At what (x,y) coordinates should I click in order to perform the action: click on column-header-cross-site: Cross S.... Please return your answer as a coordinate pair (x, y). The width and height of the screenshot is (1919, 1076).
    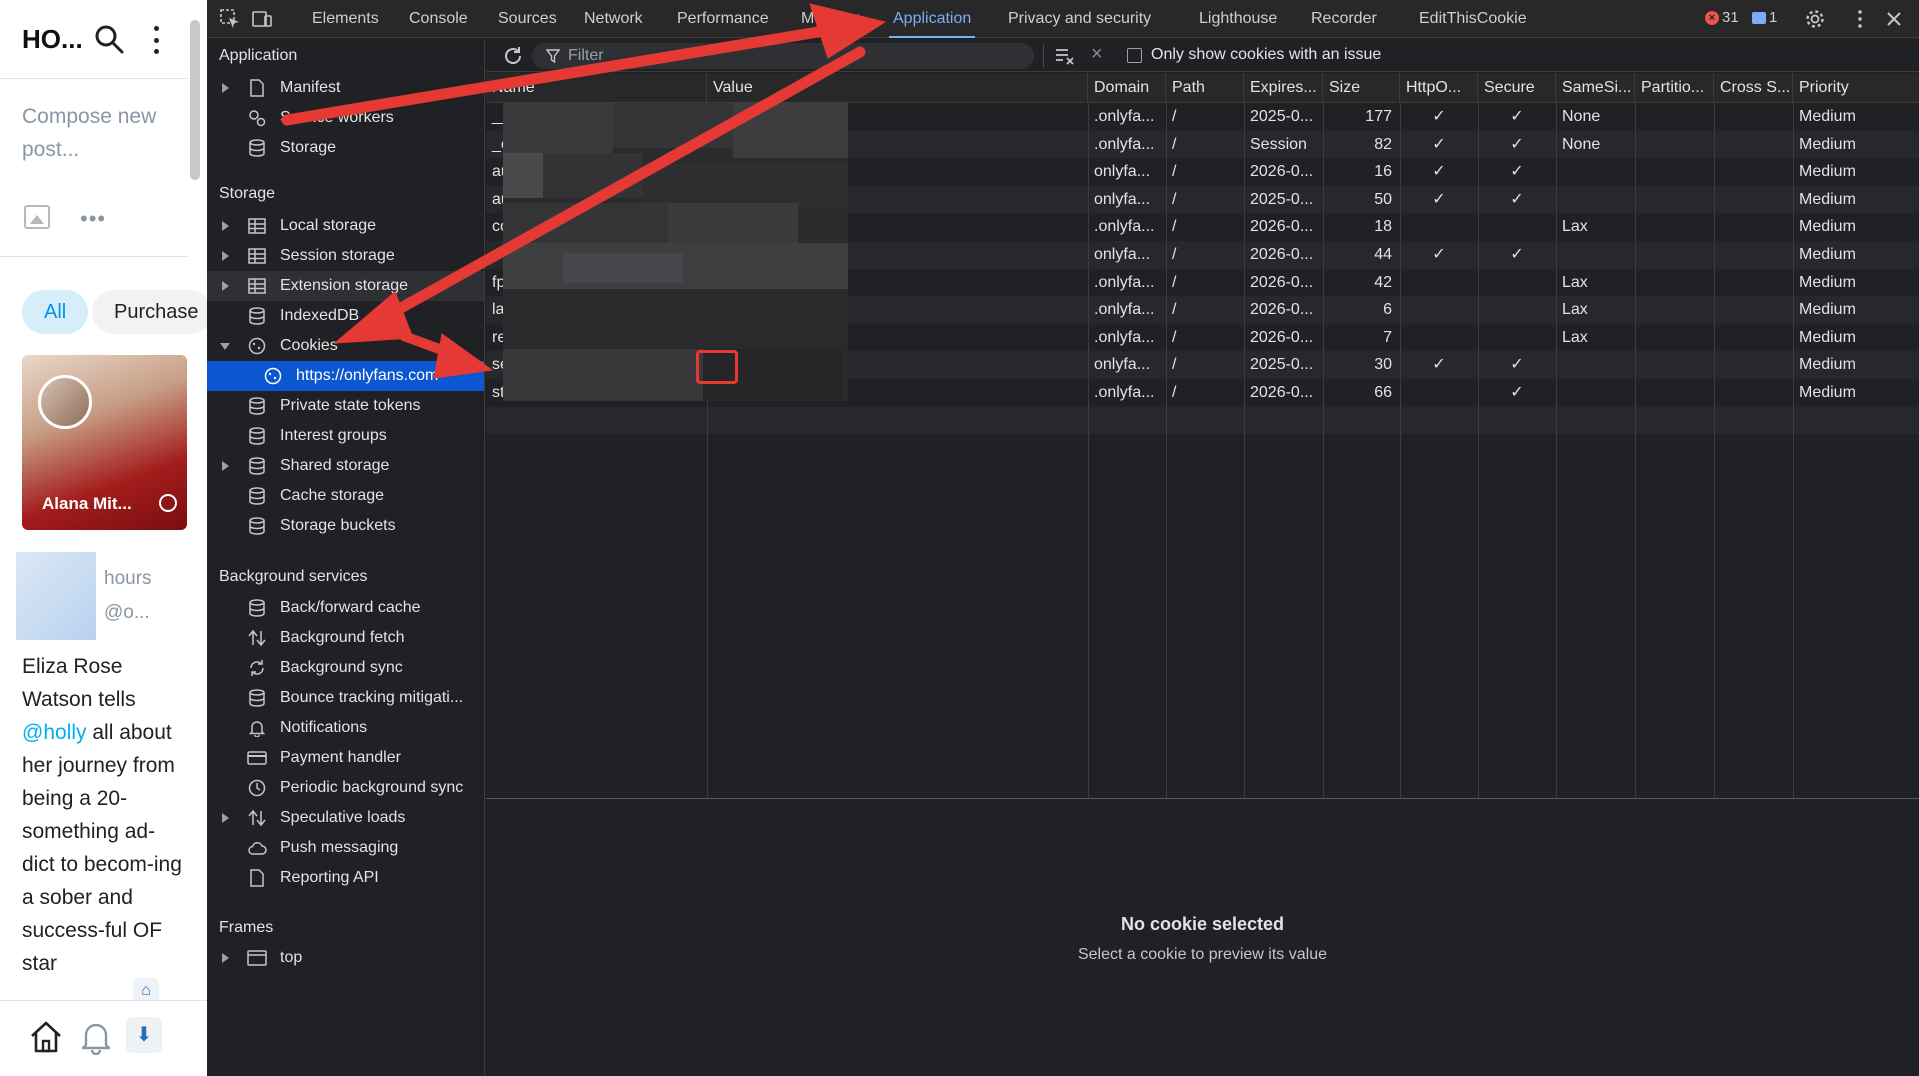
    Looking at the image, I should click on (1753, 88).